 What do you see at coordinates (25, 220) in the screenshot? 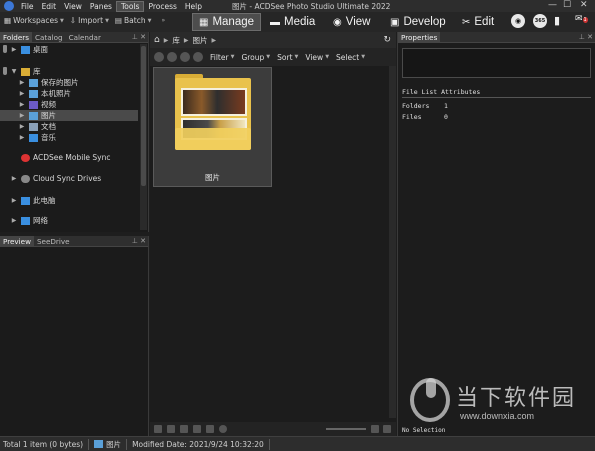
I see `network-icon` at bounding box center [25, 220].